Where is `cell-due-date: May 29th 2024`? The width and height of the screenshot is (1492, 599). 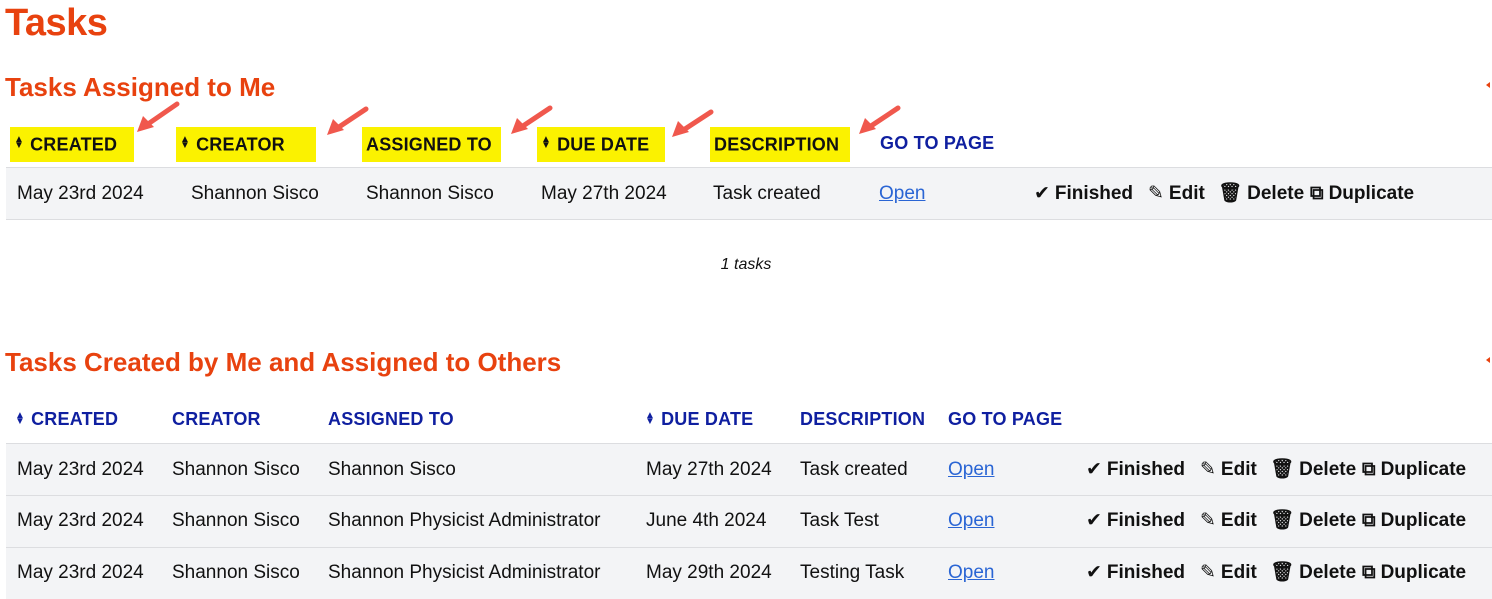
cell-due-date: May 29th 2024 is located at coordinates (709, 572).